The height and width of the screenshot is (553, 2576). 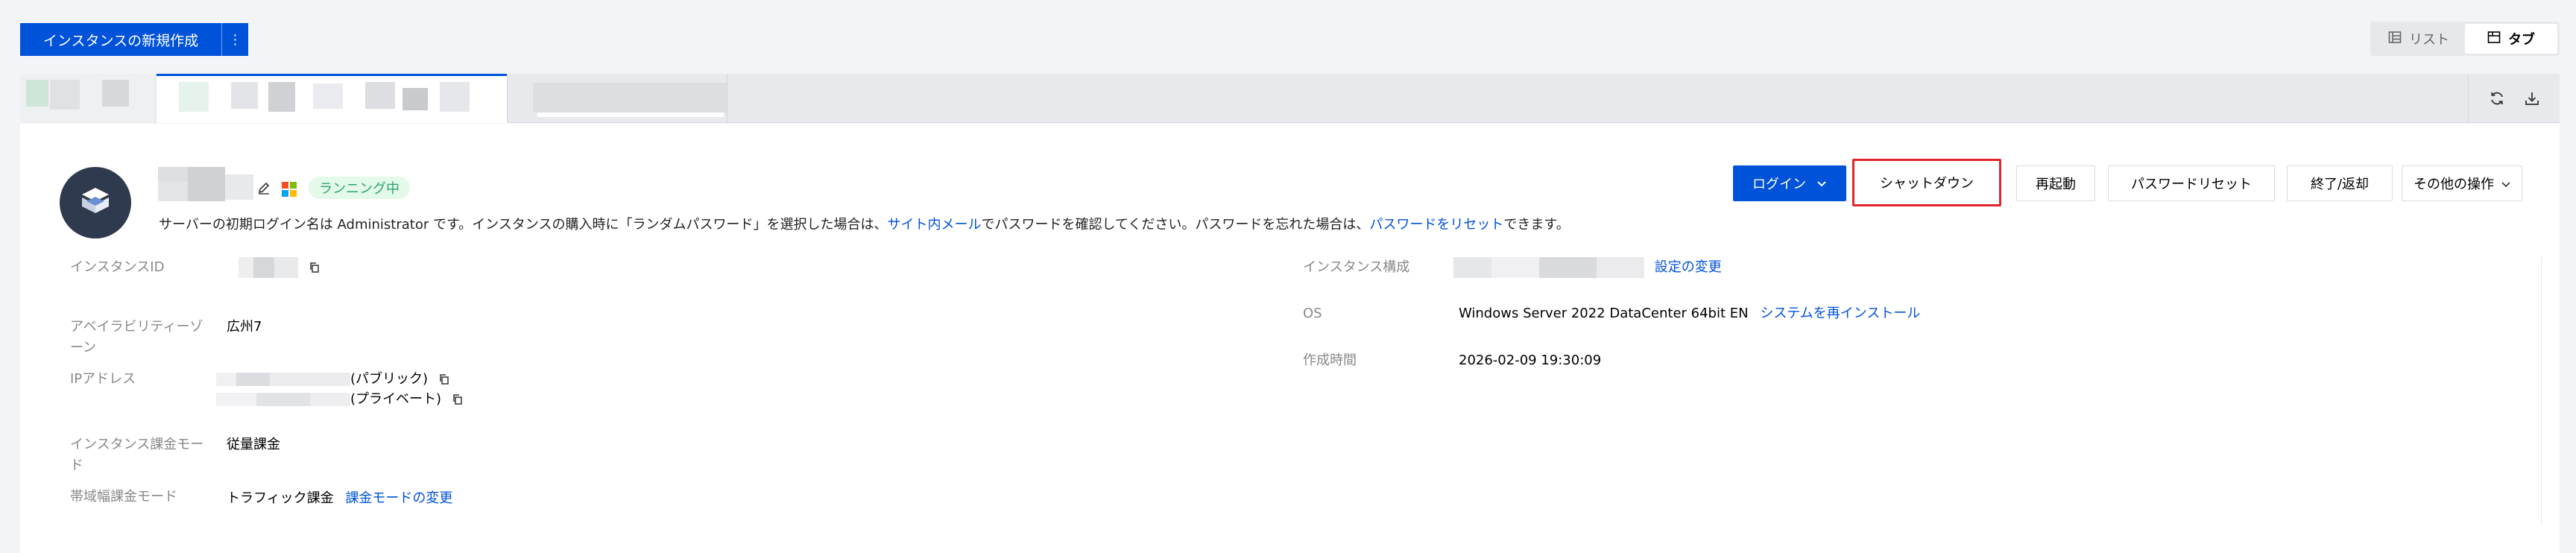 What do you see at coordinates (934, 225) in the screenshot?
I see `site-mail-link: サイト内メール` at bounding box center [934, 225].